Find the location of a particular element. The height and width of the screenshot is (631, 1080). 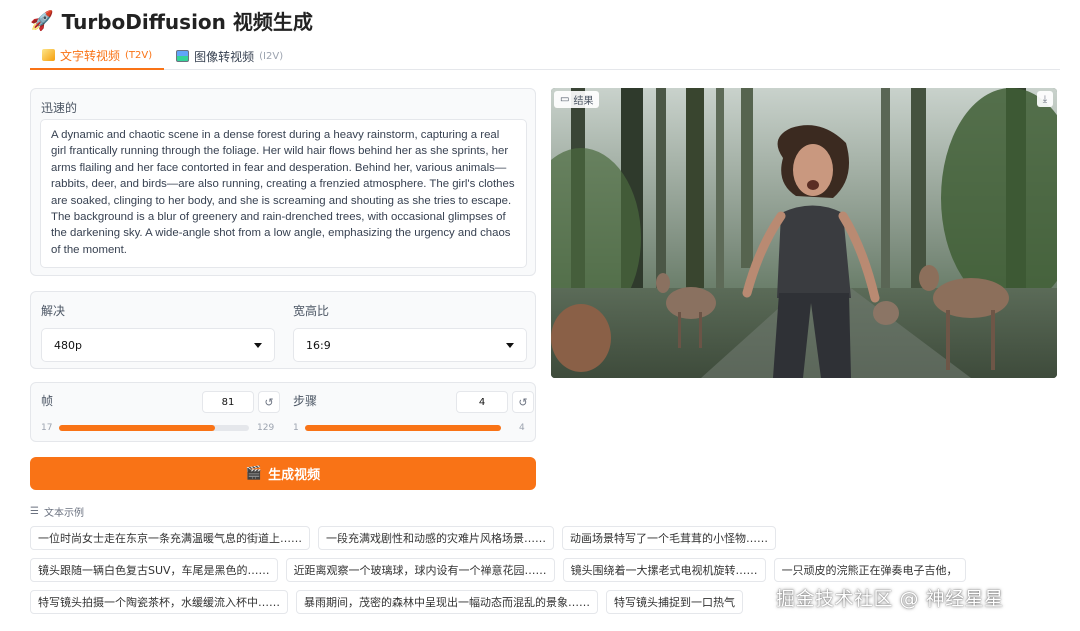

frames-slider is located at coordinates (154, 428).